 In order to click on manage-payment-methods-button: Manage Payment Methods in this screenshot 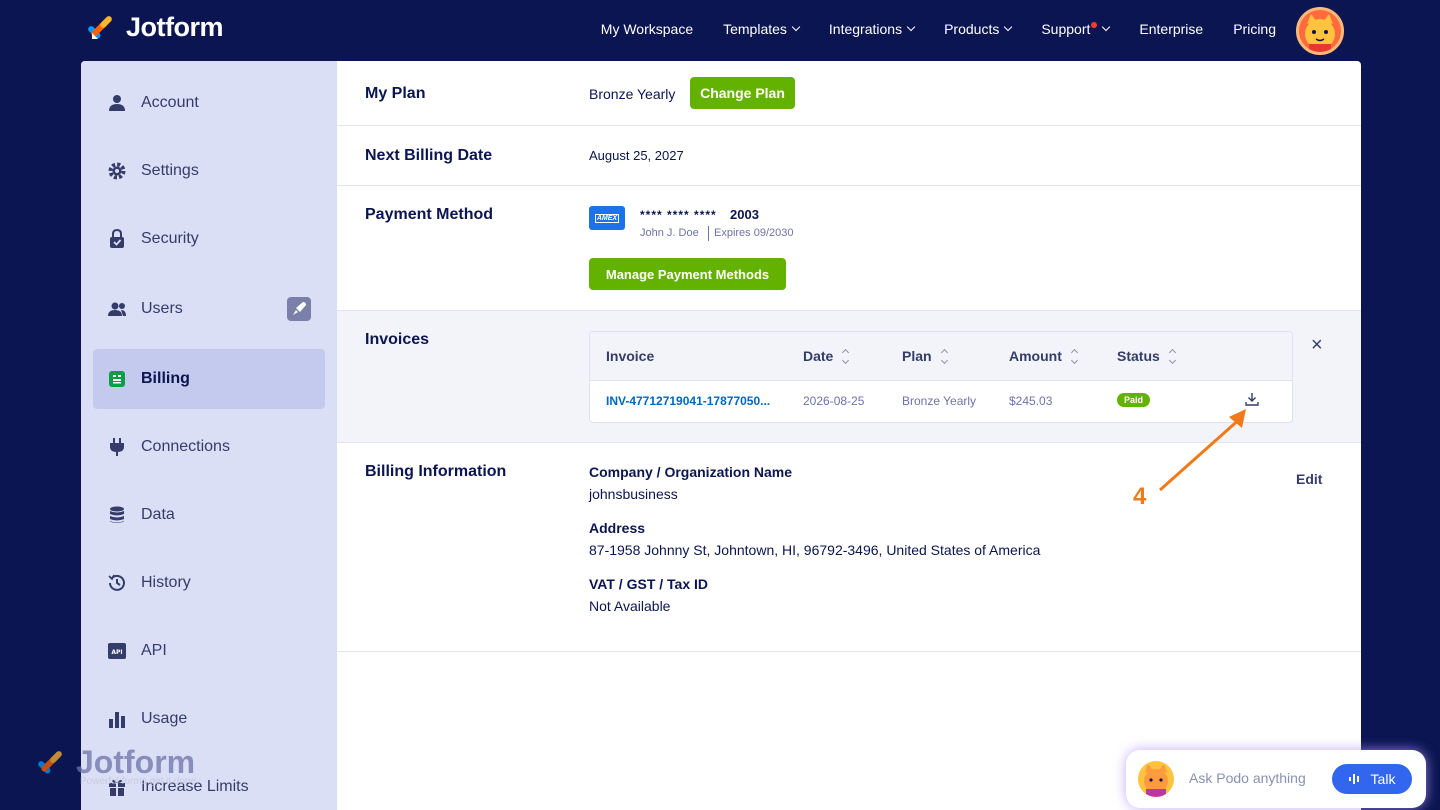, I will do `click(687, 274)`.